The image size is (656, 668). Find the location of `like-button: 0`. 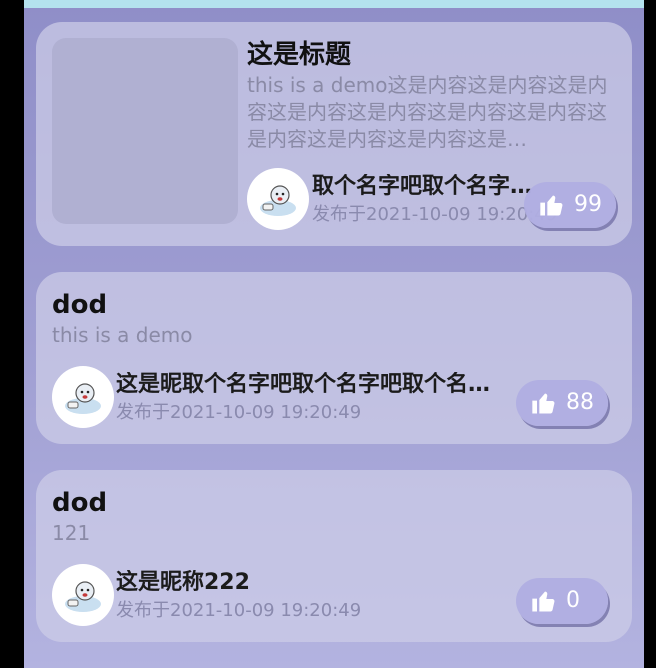

like-button: 0 is located at coordinates (562, 601).